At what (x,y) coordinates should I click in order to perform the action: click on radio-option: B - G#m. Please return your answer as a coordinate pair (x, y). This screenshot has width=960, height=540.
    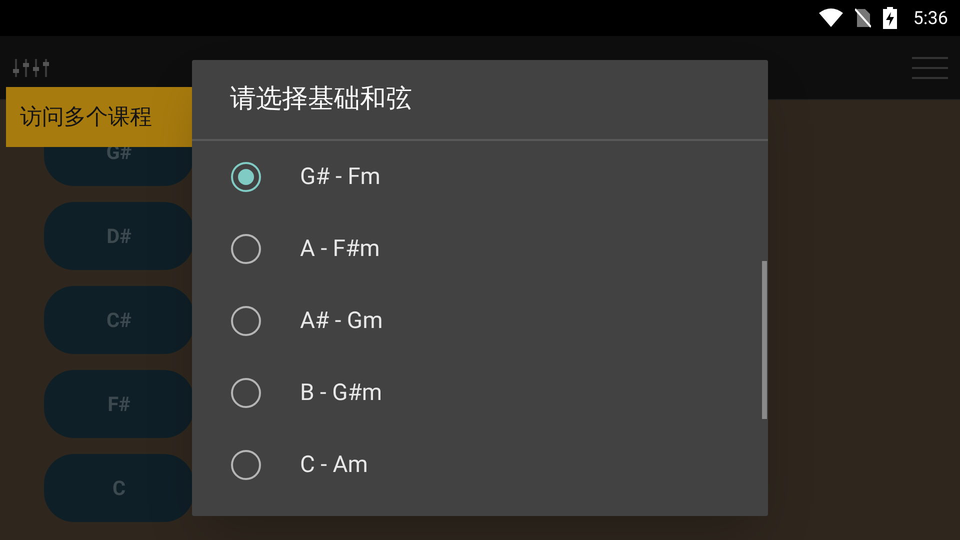
    Looking at the image, I should click on (480, 393).